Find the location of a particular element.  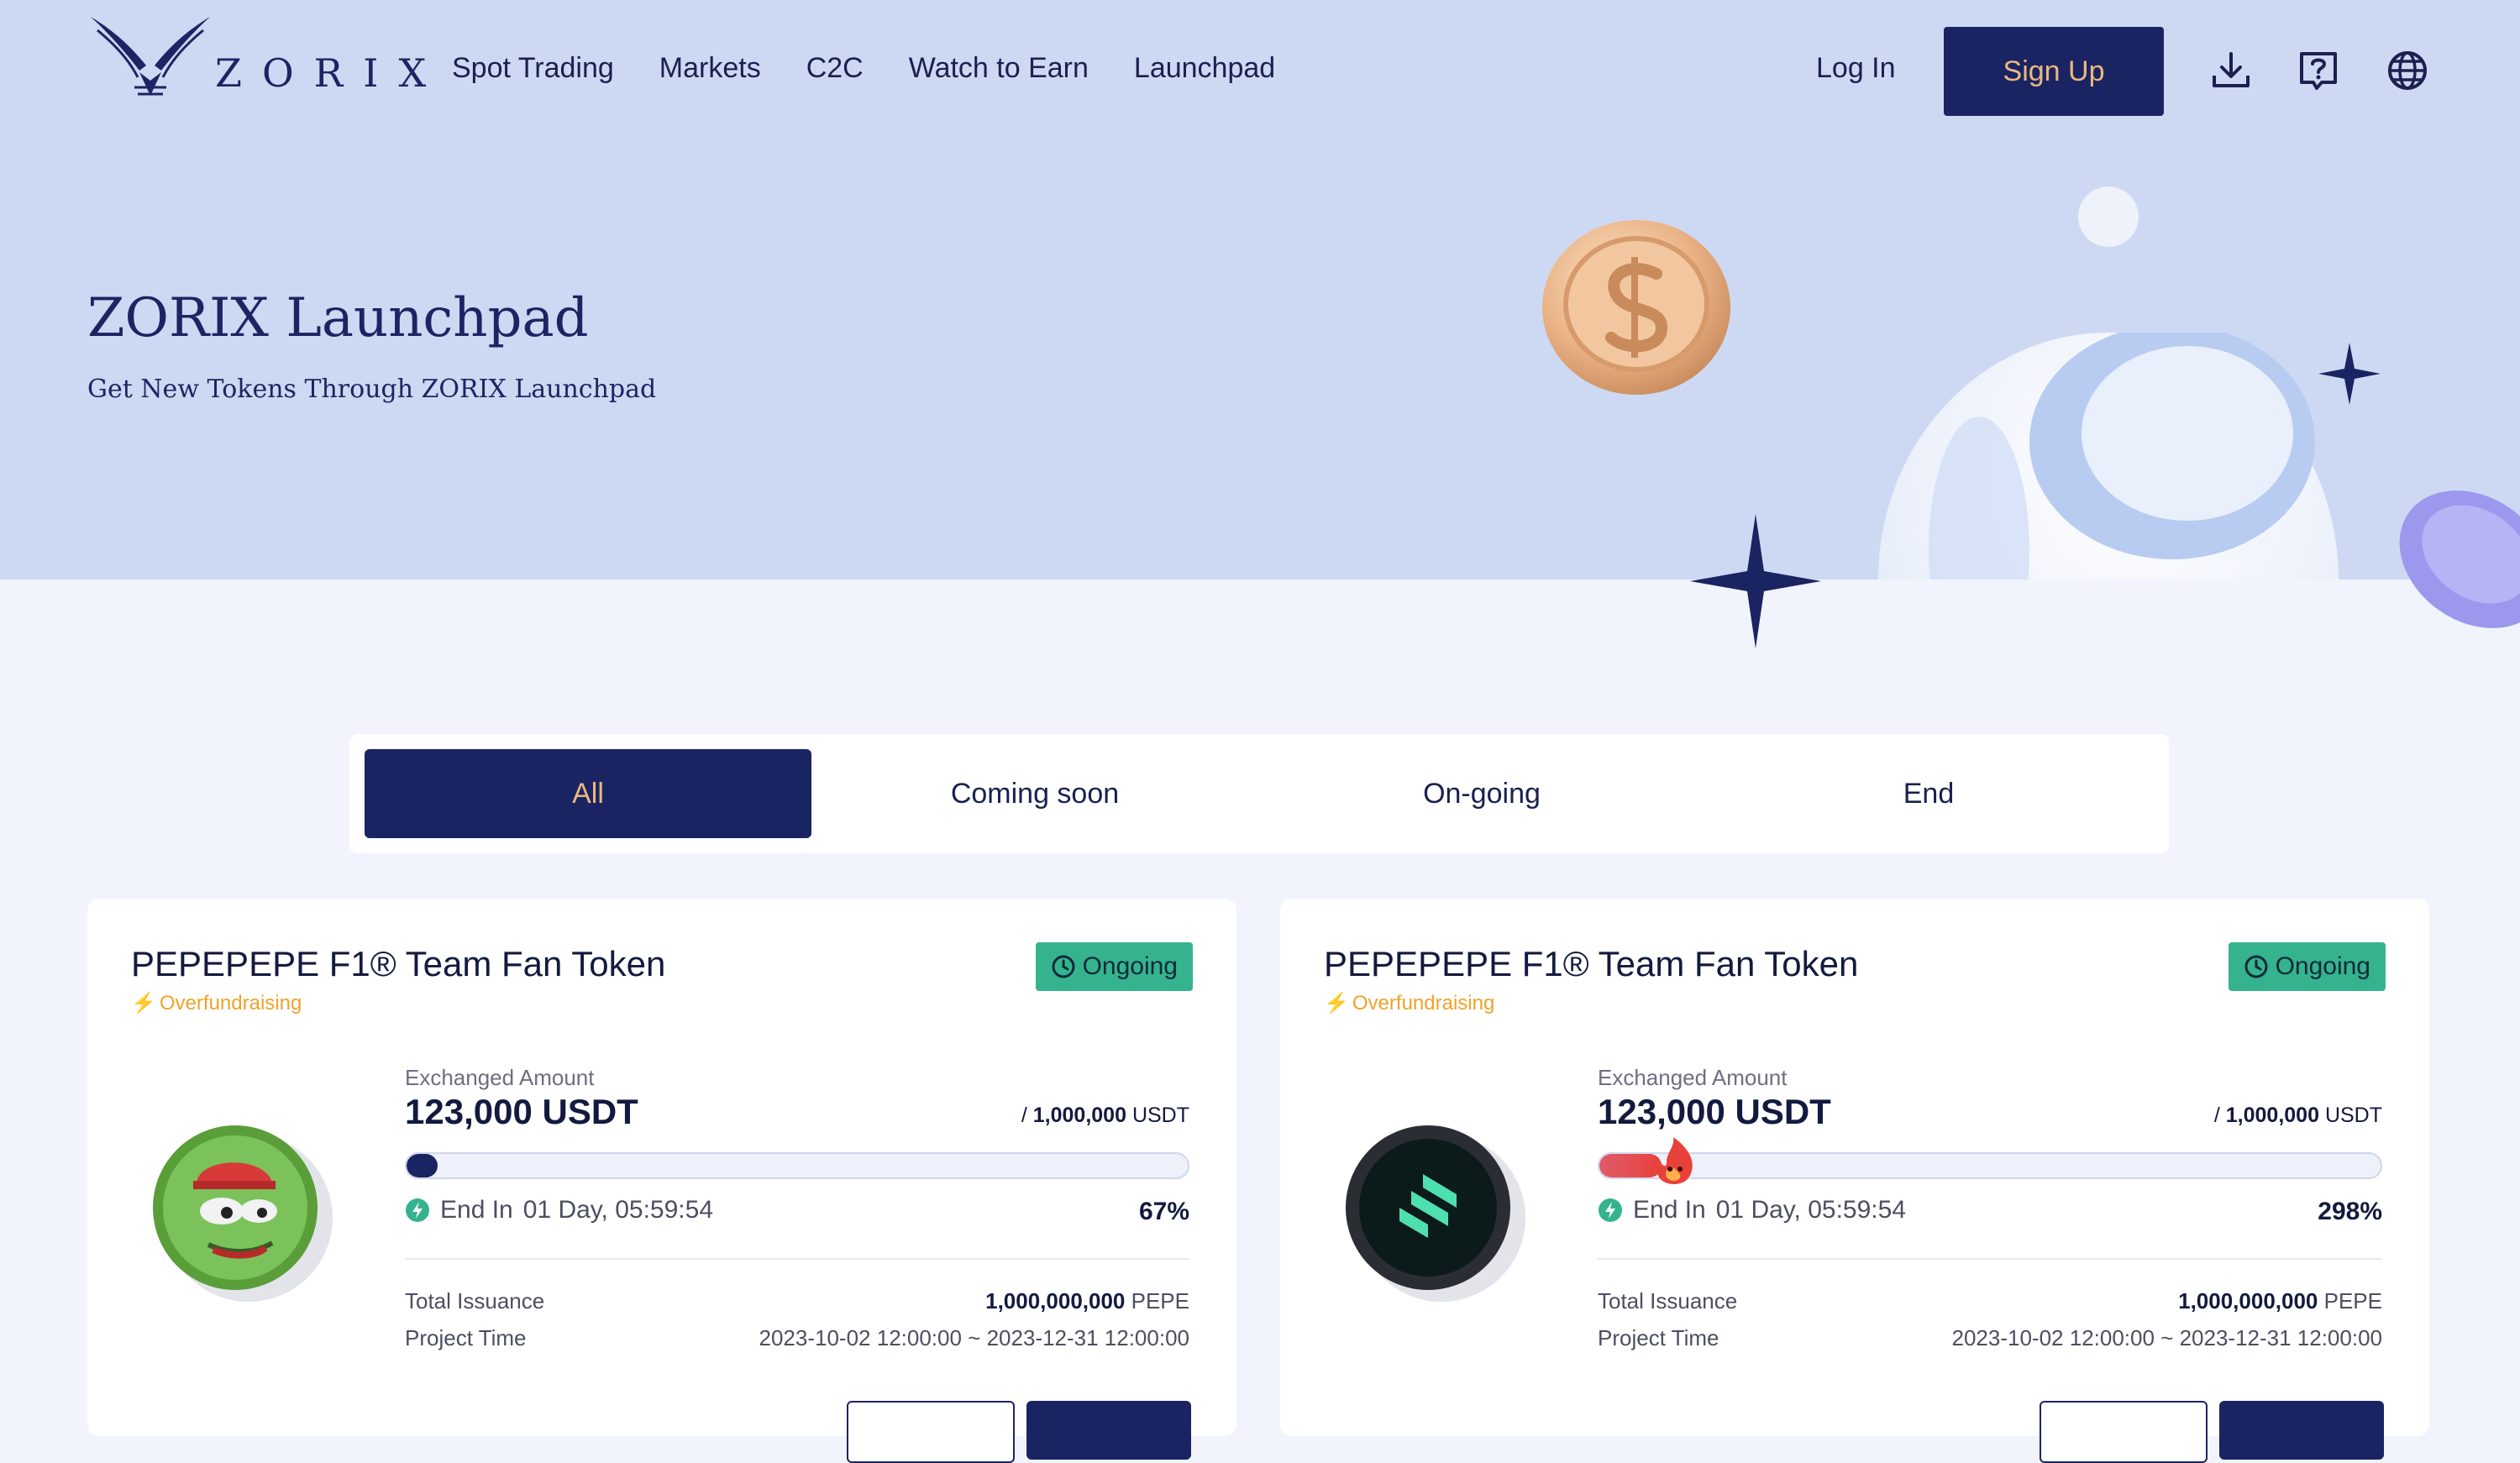

logo-text: ZORIX is located at coordinates (331, 73).